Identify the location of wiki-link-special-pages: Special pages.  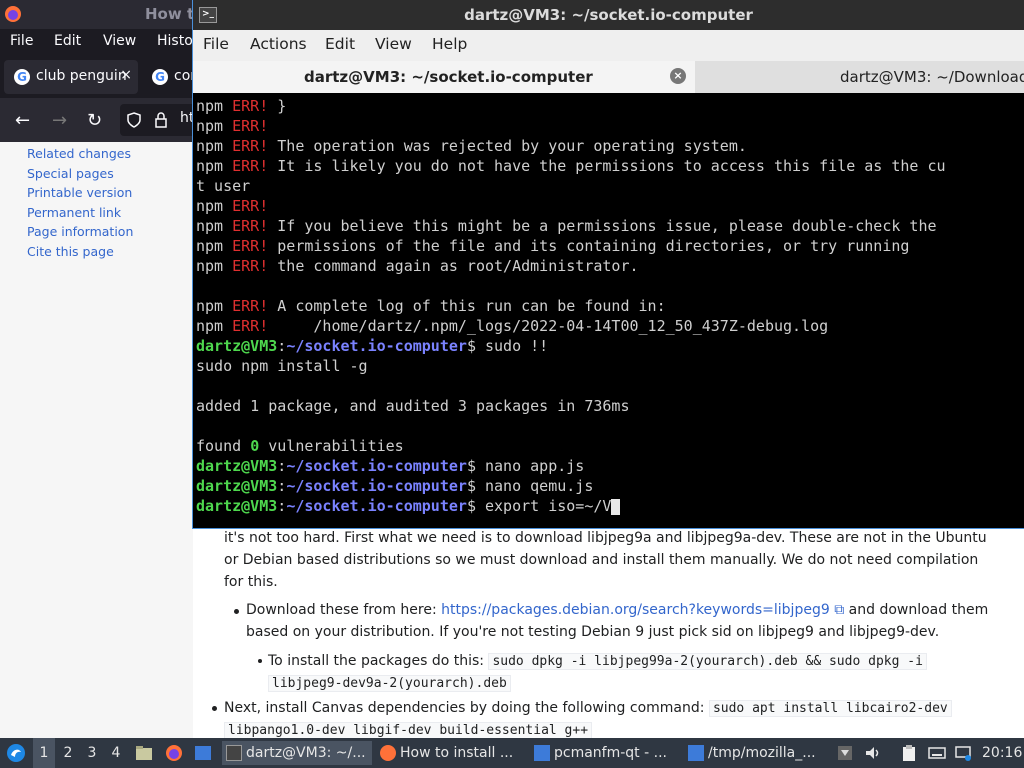
(70, 173).